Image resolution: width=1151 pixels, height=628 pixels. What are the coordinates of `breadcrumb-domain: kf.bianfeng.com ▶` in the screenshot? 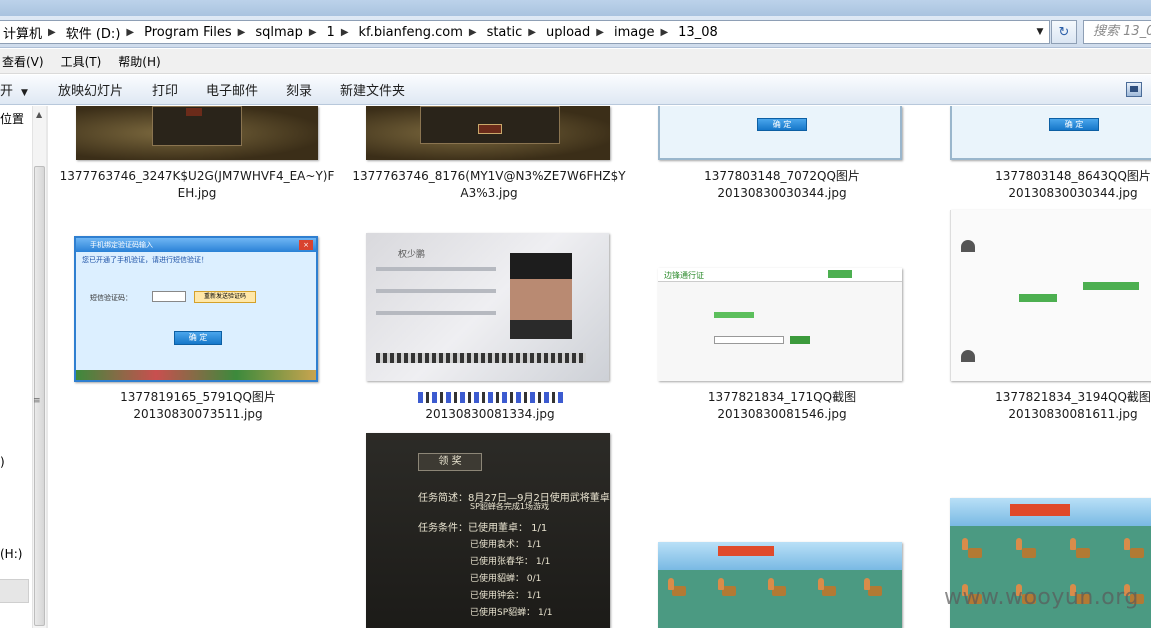 It's located at (419, 32).